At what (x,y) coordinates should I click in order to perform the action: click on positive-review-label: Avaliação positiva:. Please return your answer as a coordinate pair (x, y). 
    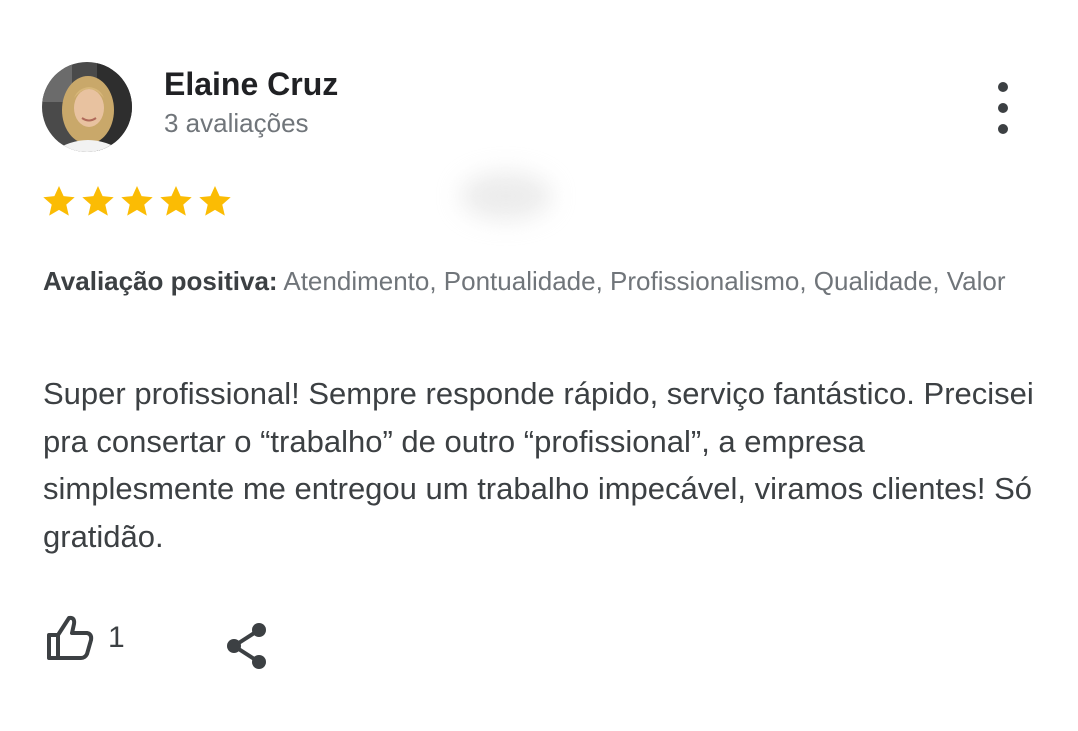
    Looking at the image, I should click on (160, 281).